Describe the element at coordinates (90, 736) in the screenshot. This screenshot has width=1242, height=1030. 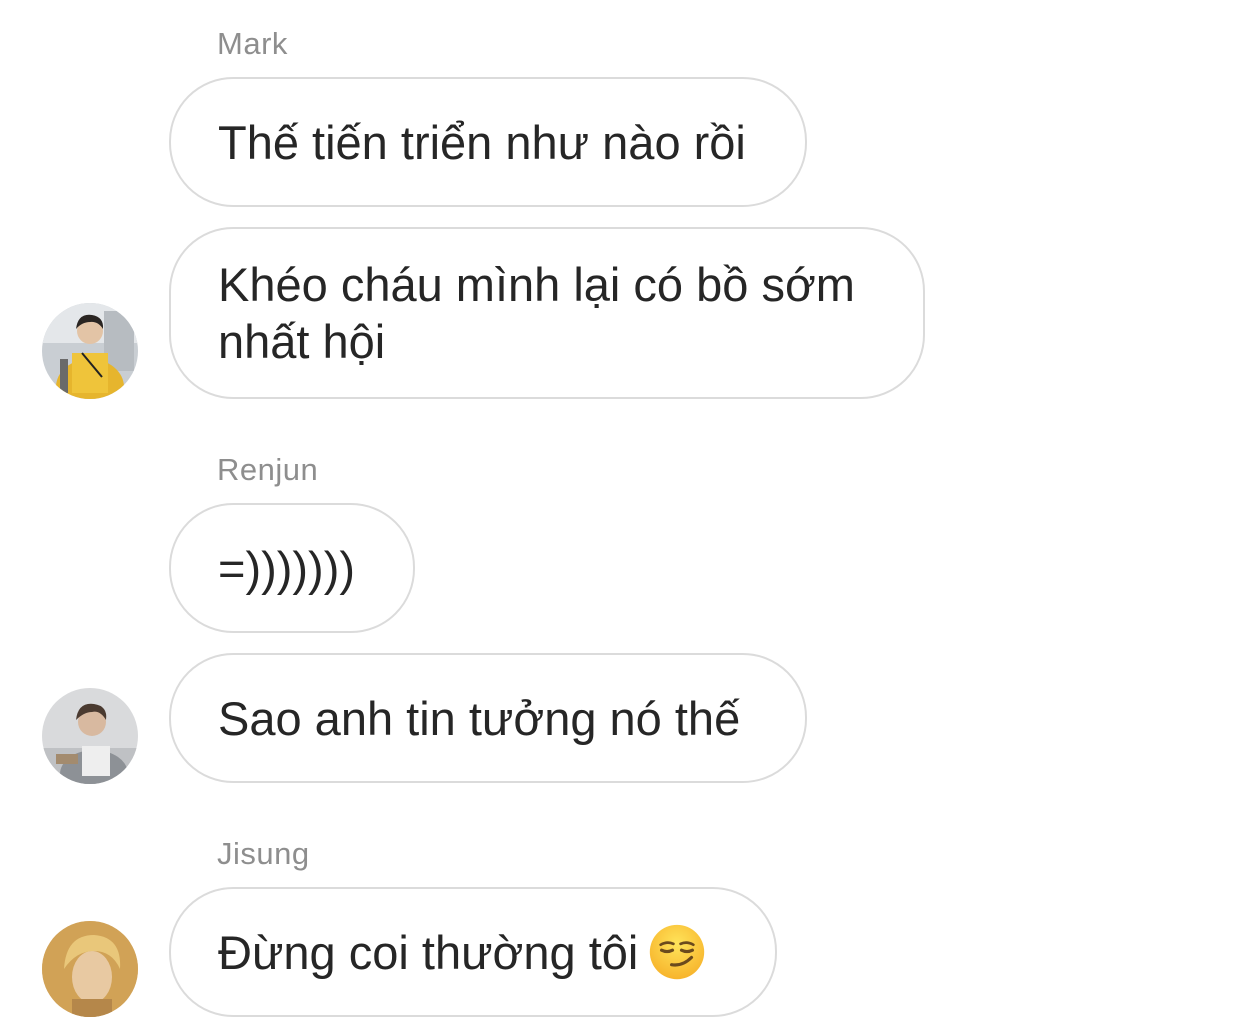
I see `avatar-renjun` at that location.